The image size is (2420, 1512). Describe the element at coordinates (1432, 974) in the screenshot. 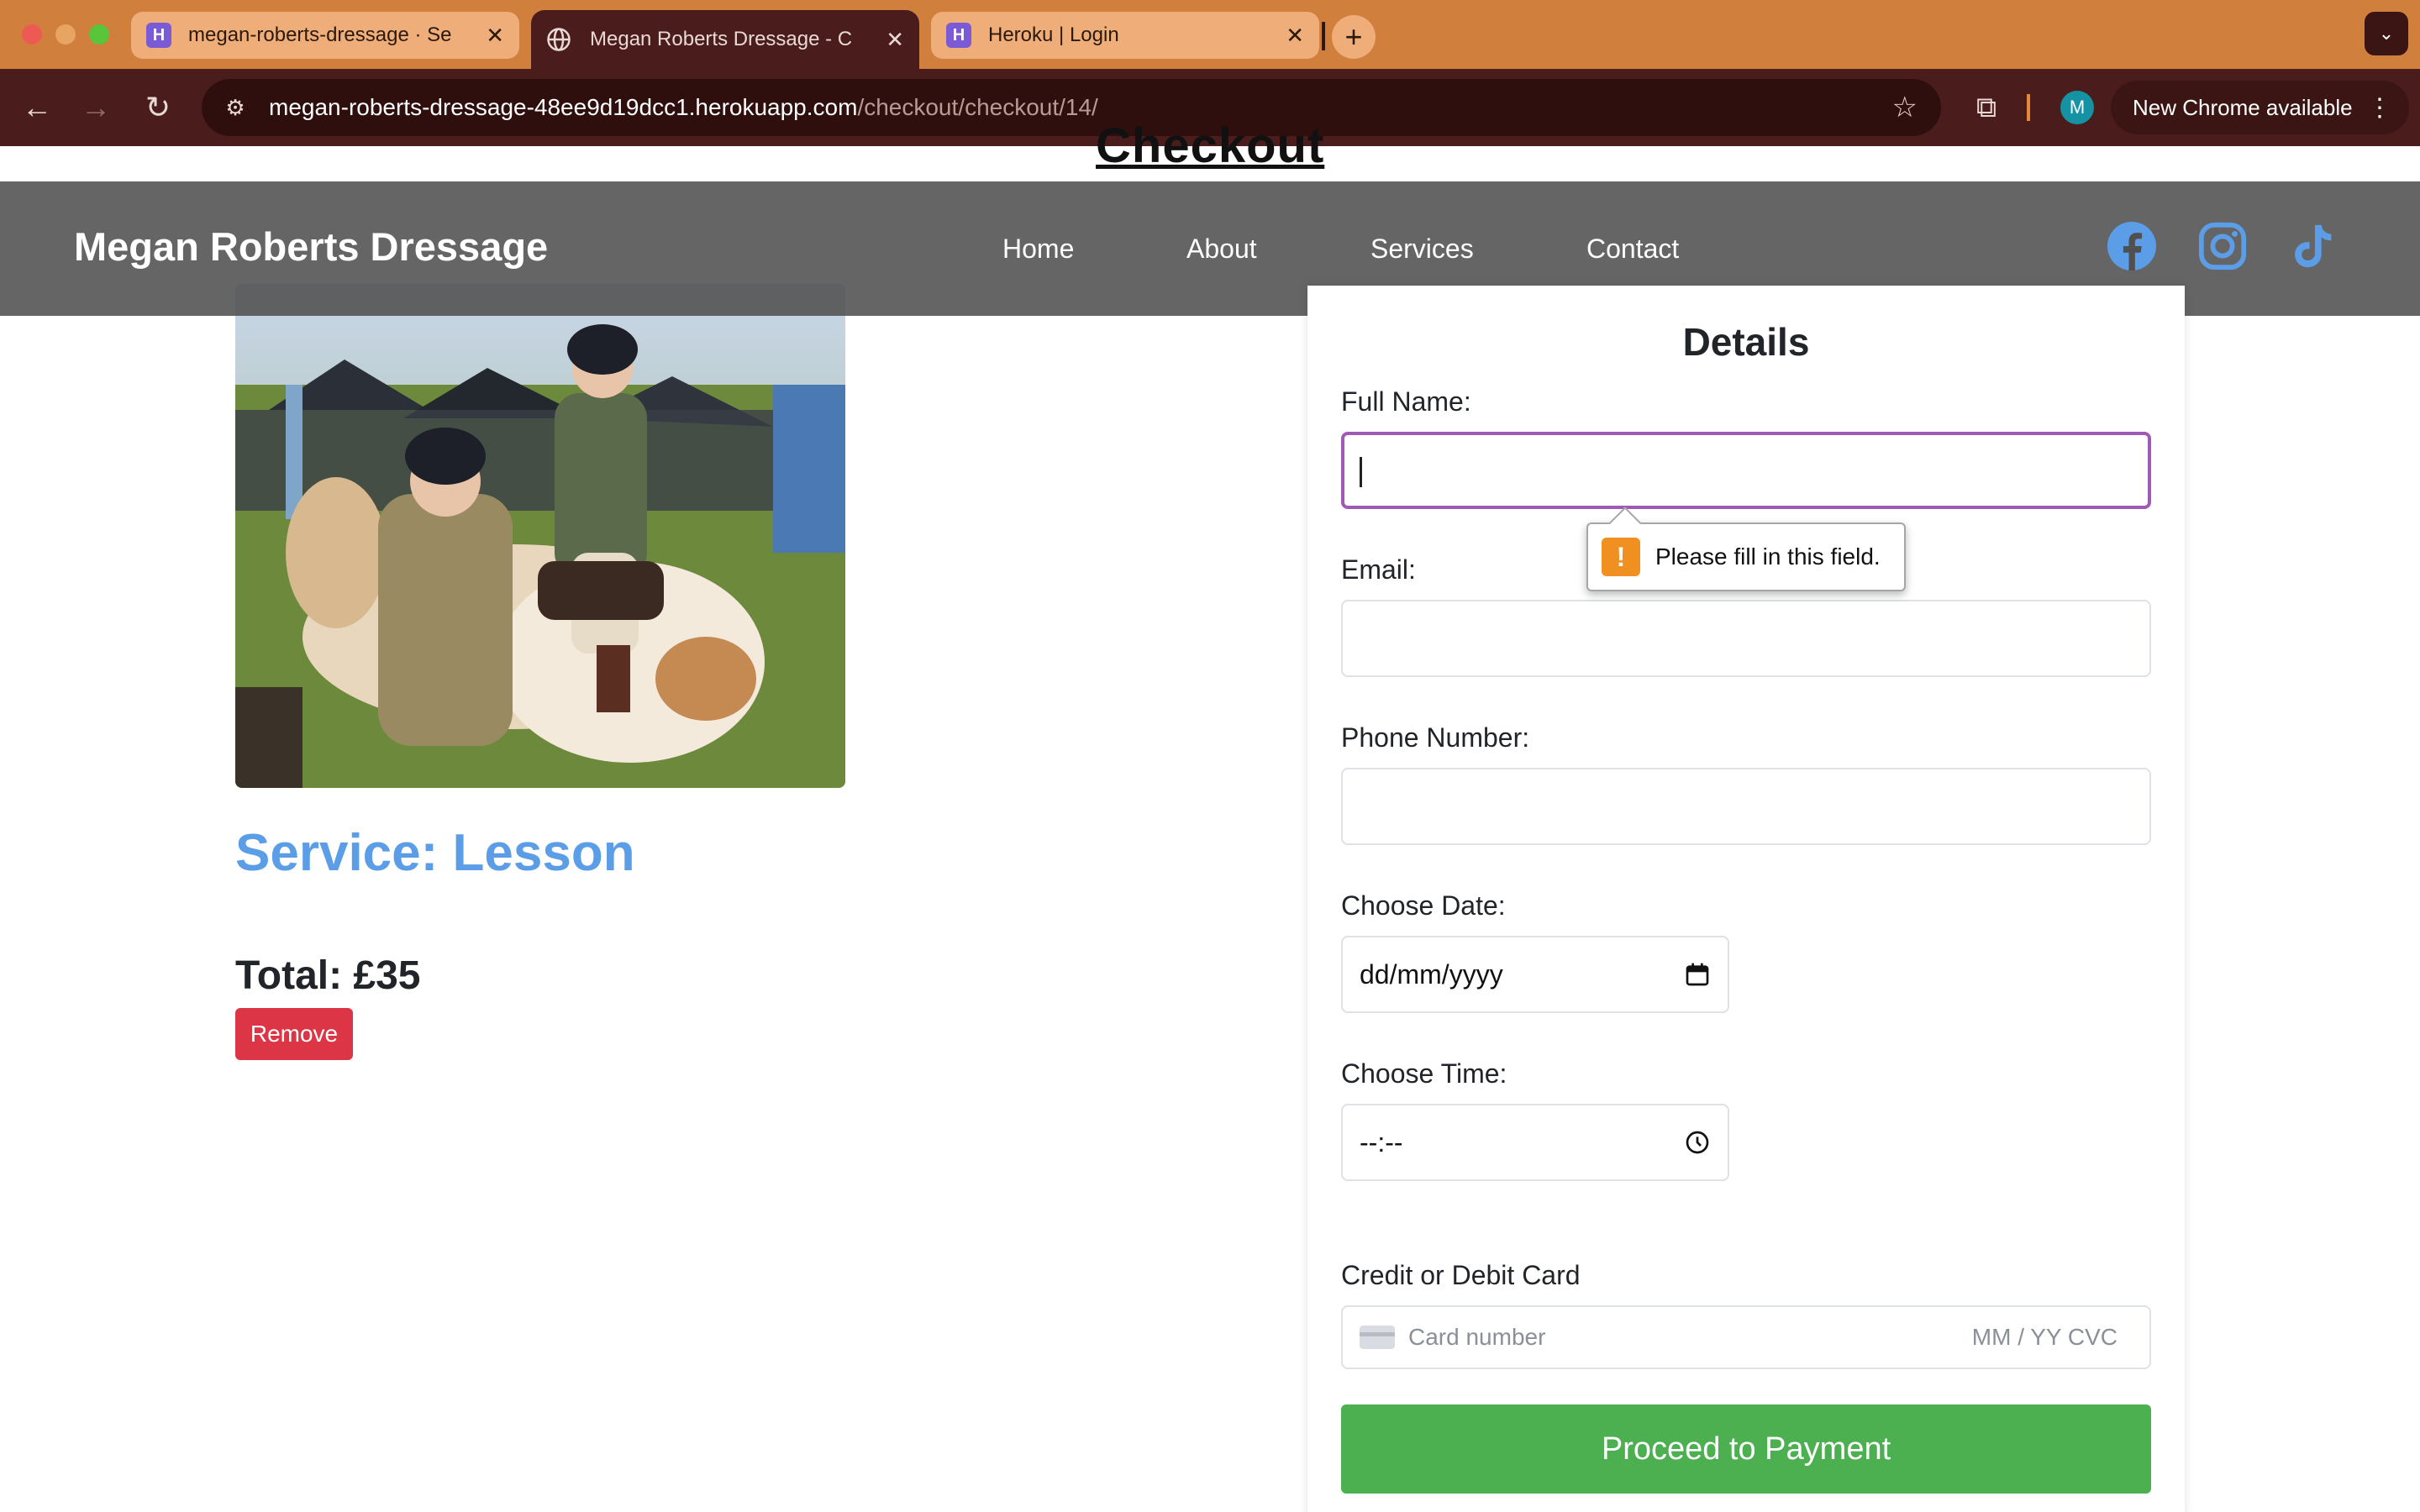

I see `date-placeholder: dd/mm/yyyy` at that location.